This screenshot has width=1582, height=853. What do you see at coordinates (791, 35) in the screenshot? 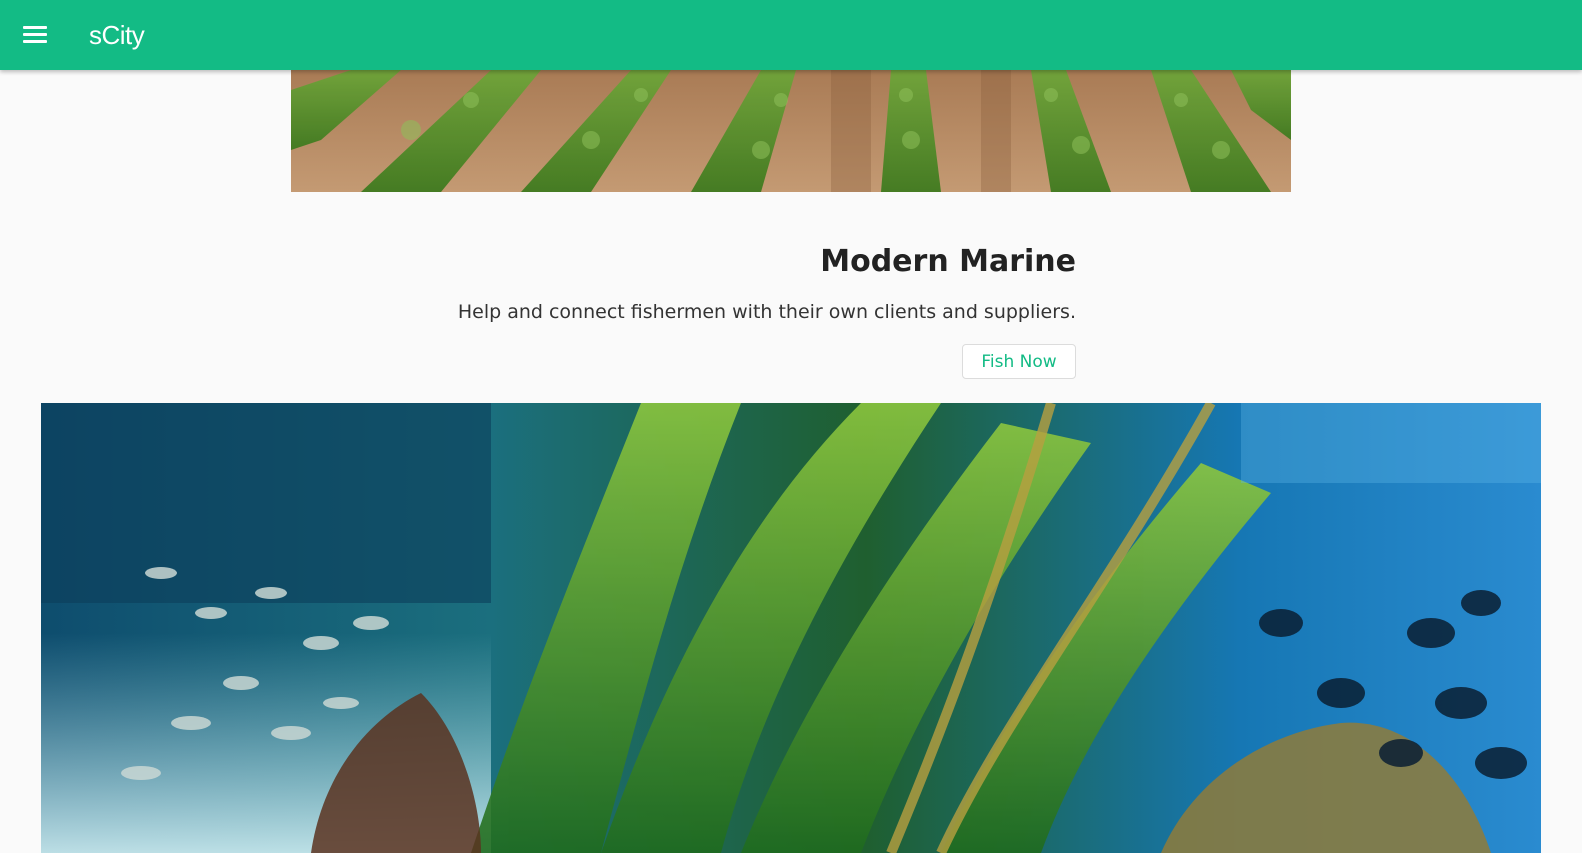
I see `app-bar: sCity` at bounding box center [791, 35].